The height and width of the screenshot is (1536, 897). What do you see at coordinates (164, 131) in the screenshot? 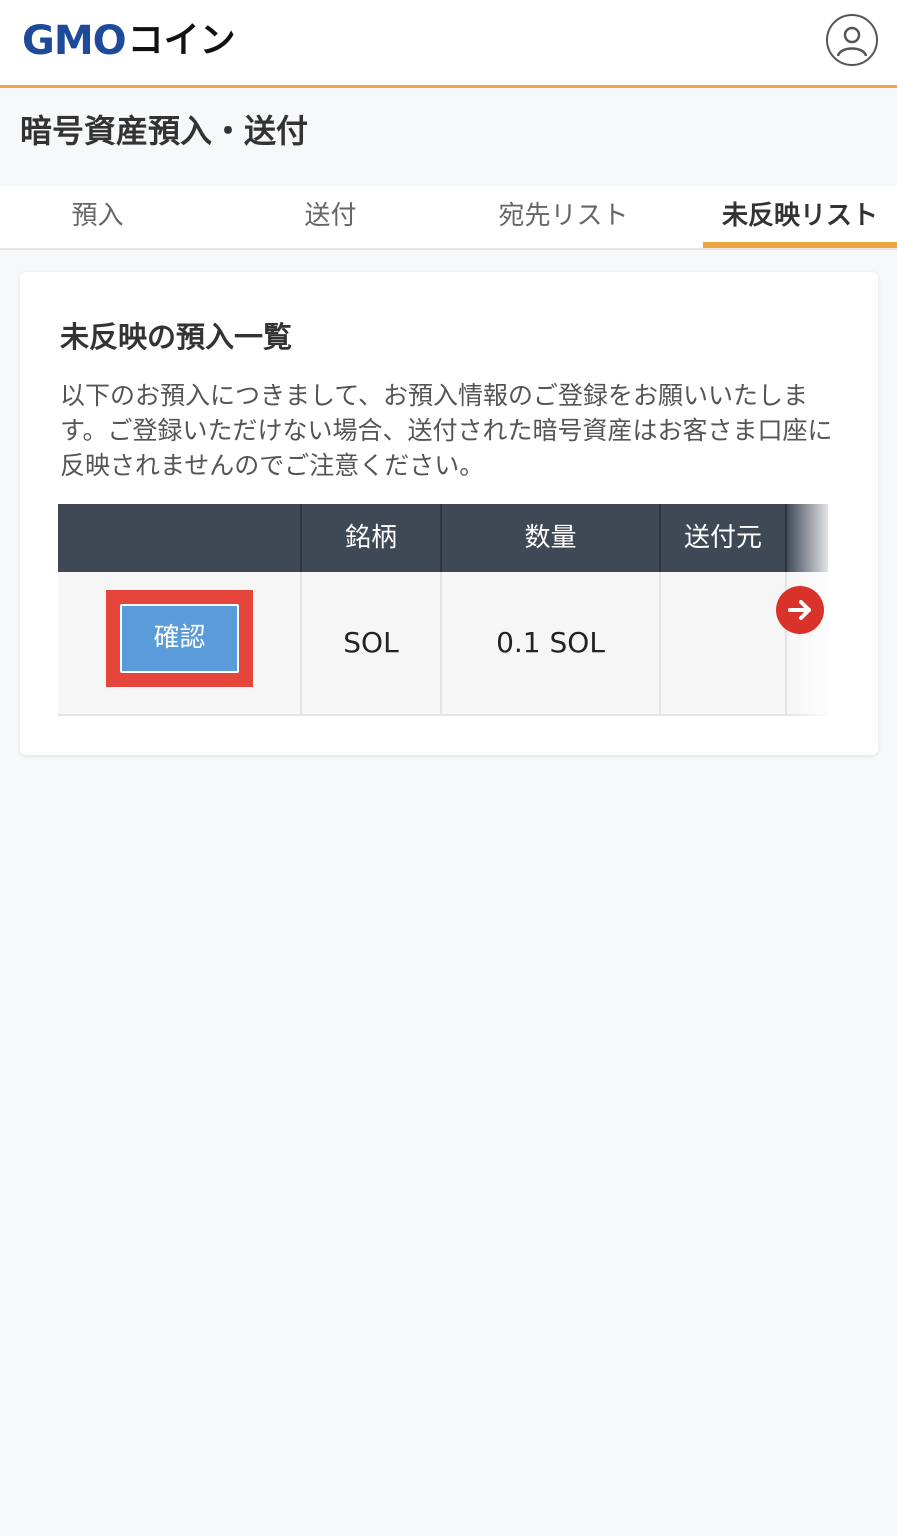
I see `page-title: 暗号資産預入・送付` at bounding box center [164, 131].